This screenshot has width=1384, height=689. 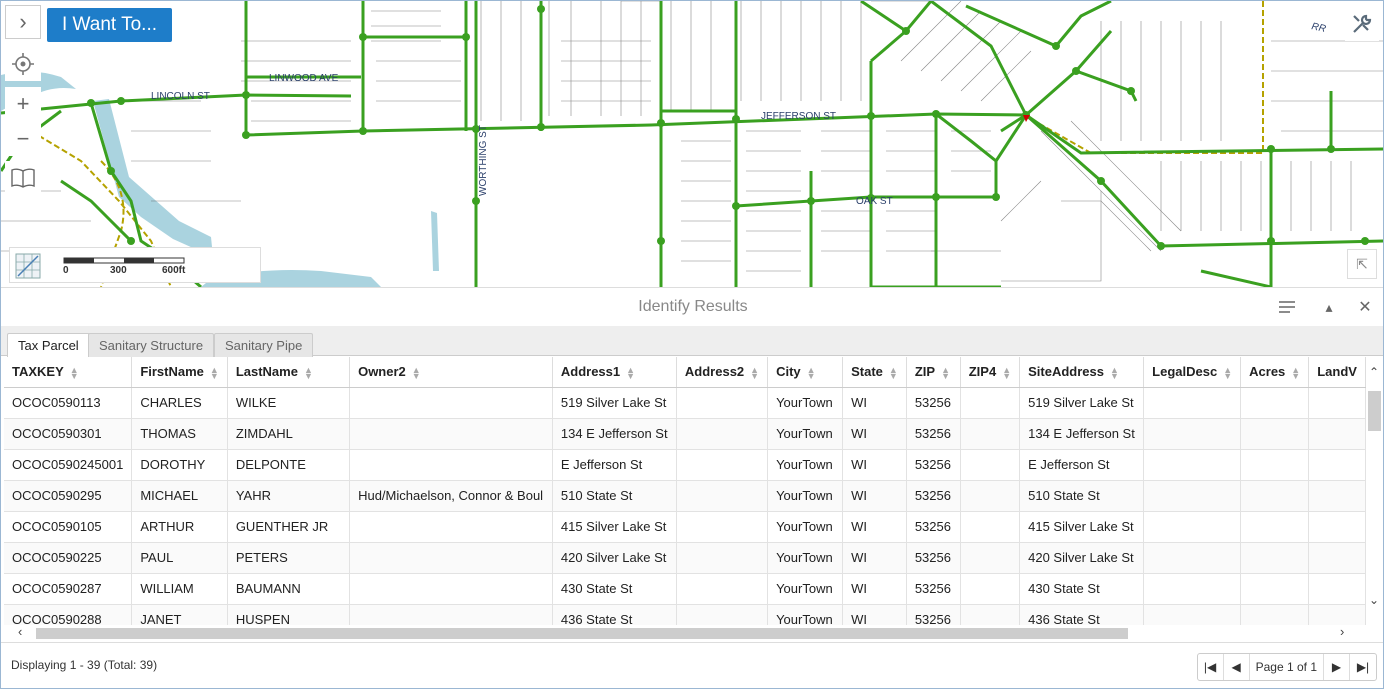 I want to click on minimize-icon: ▴, so click(x=1329, y=307).